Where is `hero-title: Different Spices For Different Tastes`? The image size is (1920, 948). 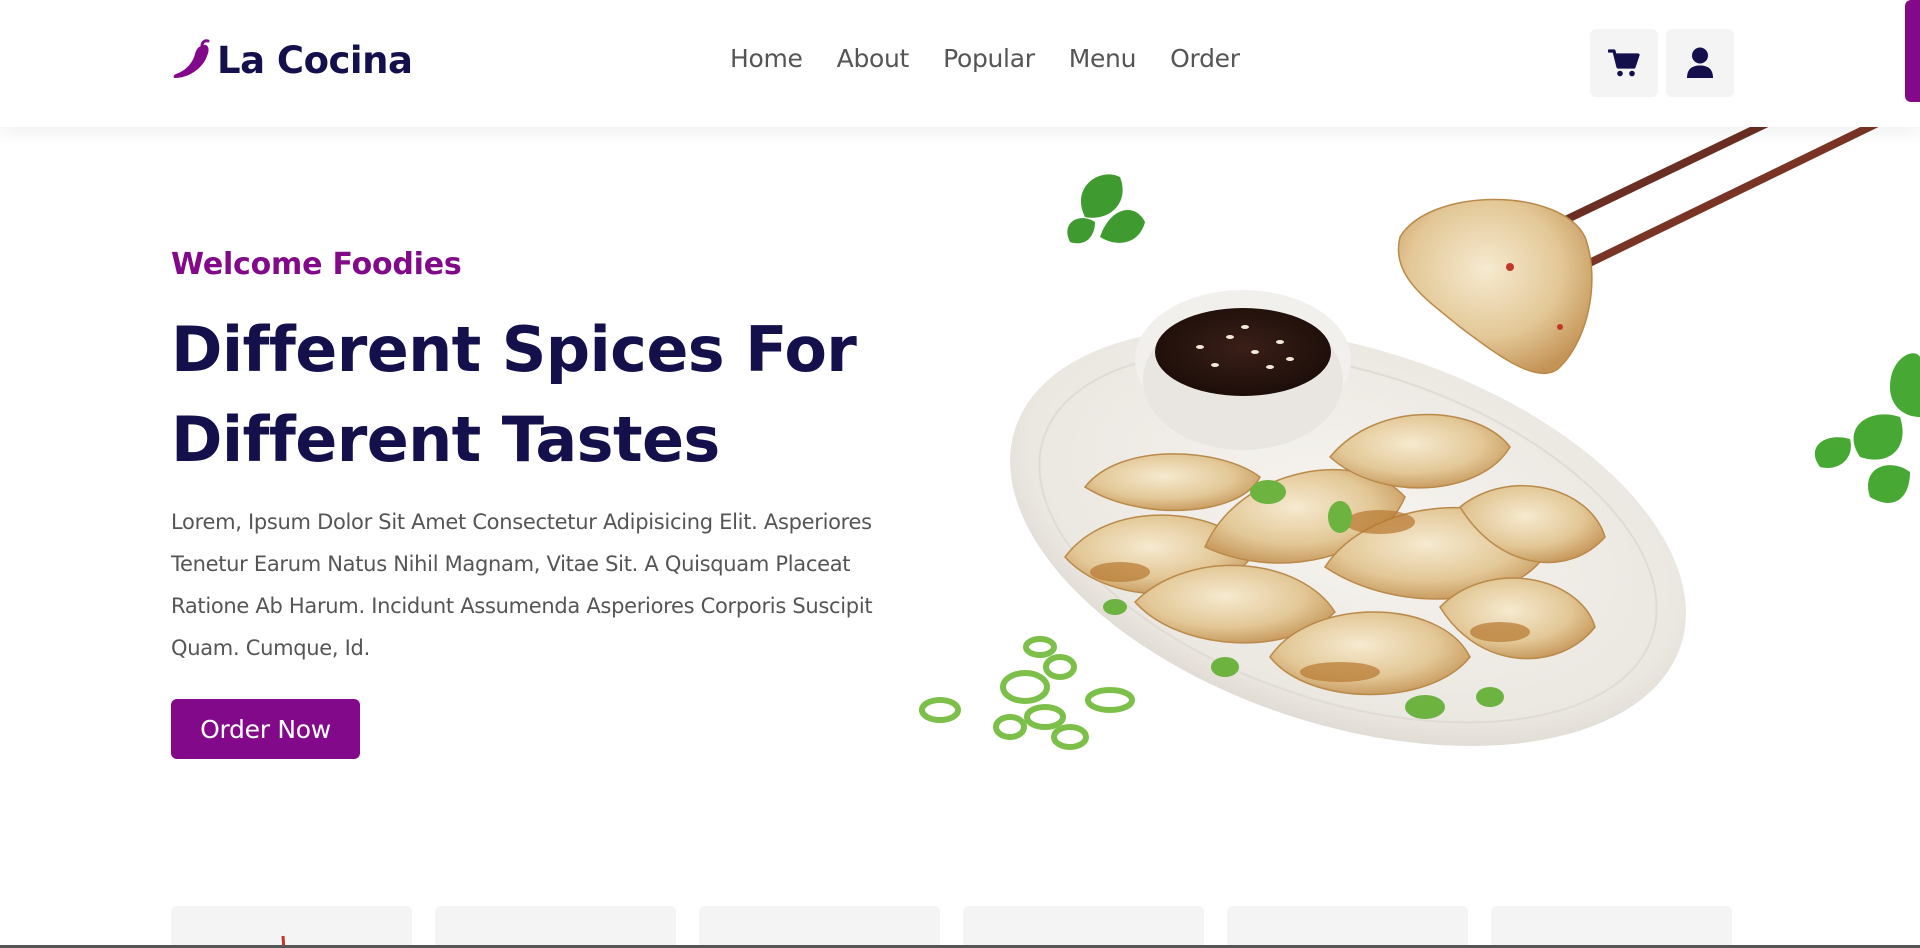
hero-title: Different Spices For Different Tastes is located at coordinates (571, 395).